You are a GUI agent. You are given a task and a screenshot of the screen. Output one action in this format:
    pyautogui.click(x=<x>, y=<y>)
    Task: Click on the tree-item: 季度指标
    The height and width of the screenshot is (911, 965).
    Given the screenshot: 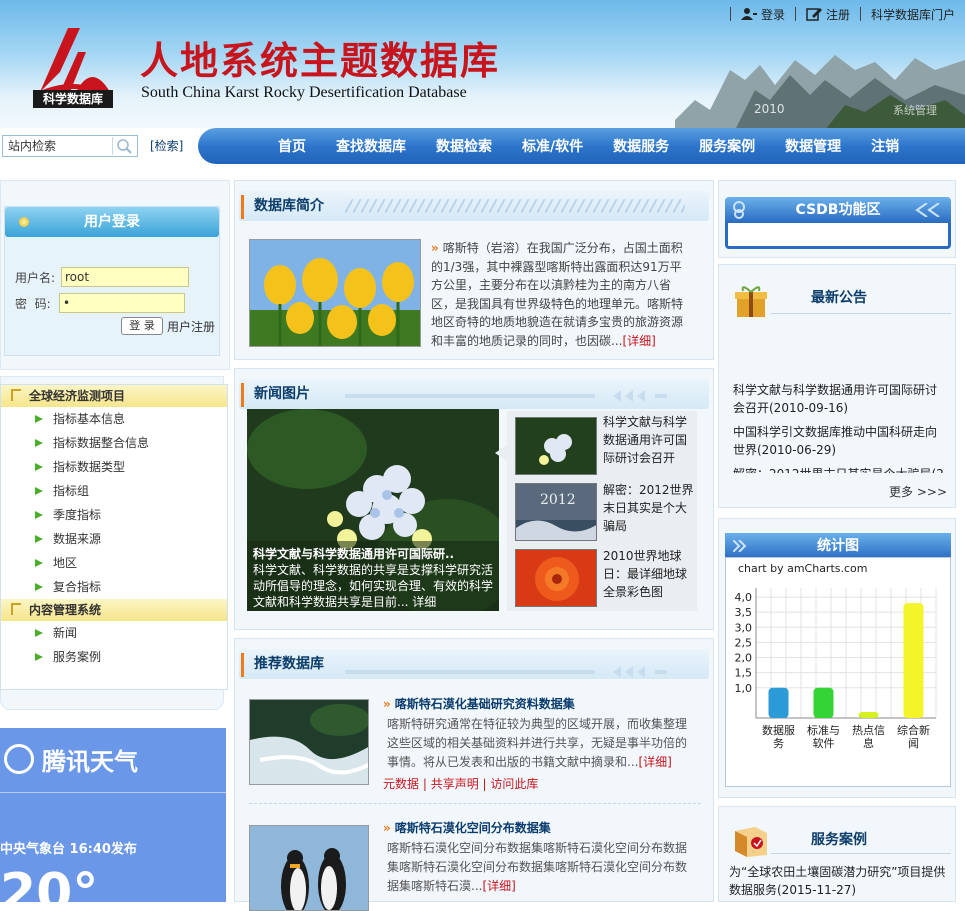 What is the action you would take?
    pyautogui.click(x=114, y=515)
    